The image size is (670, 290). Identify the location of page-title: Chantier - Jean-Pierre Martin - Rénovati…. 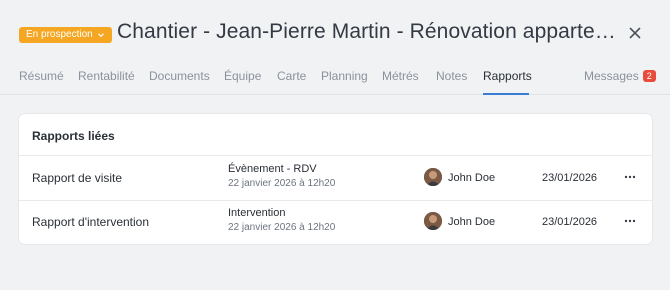
(367, 31).